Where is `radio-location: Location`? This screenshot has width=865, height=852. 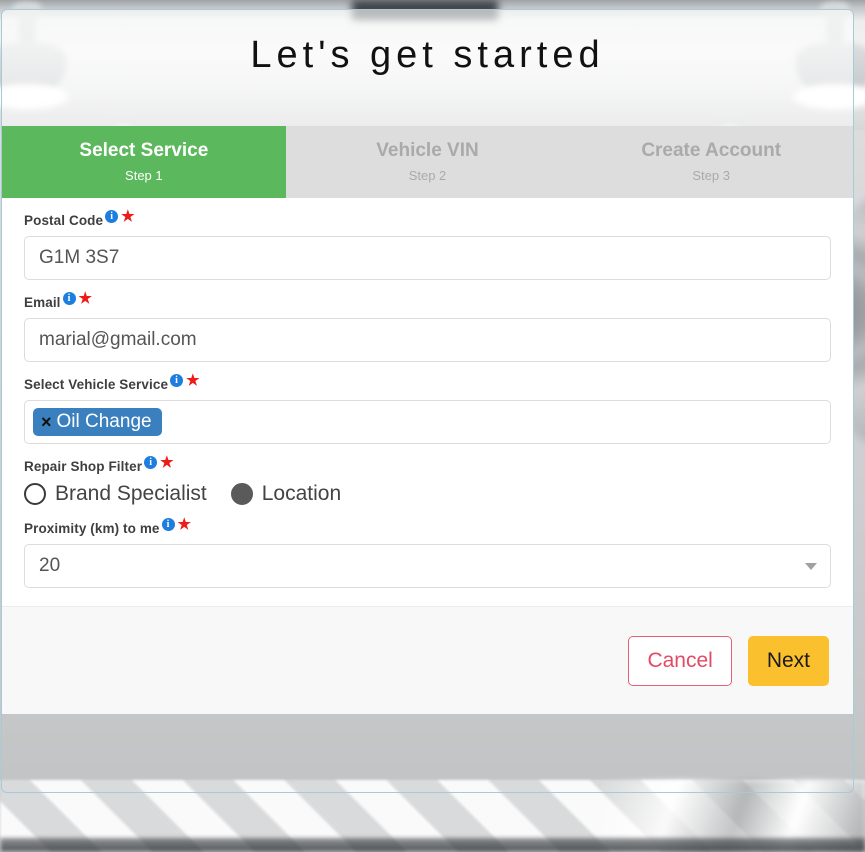
radio-location: Location is located at coordinates (286, 494).